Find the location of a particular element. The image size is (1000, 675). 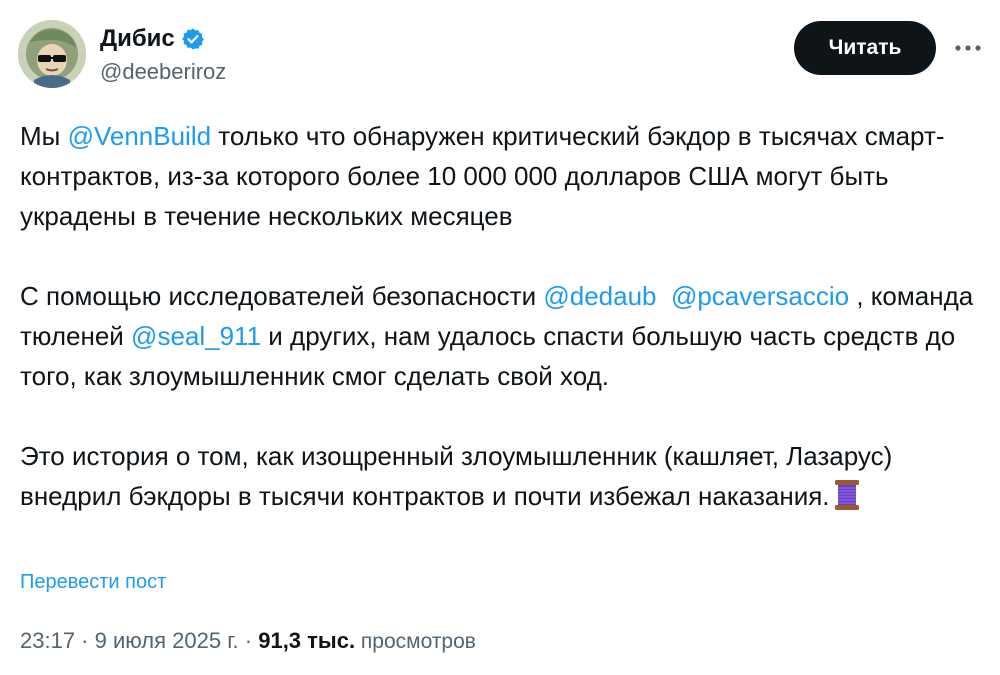

verified-badge-icon is located at coordinates (193, 39).